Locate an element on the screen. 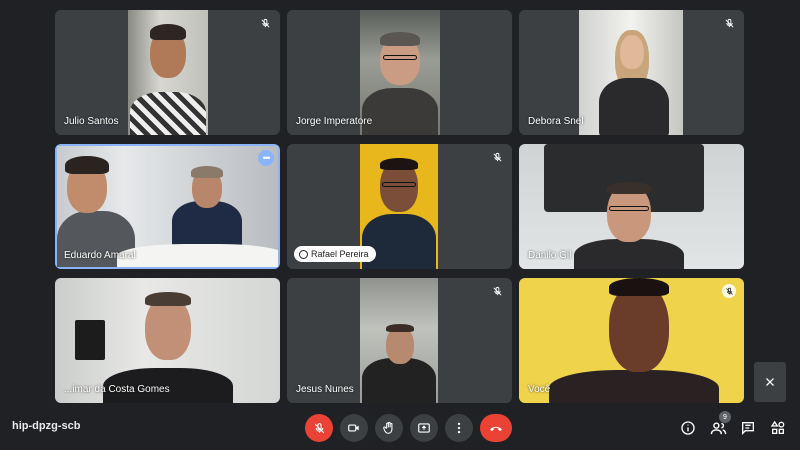 Image resolution: width=800 pixels, height=450 pixels. bottom-toolbar: hip-dpzg-scb 9 is located at coordinates (400, 427).